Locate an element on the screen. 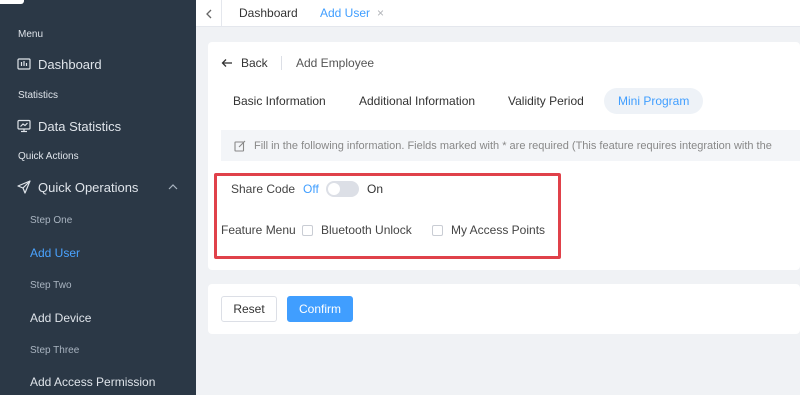  tab-dashboard: Dashboard is located at coordinates (268, 13).